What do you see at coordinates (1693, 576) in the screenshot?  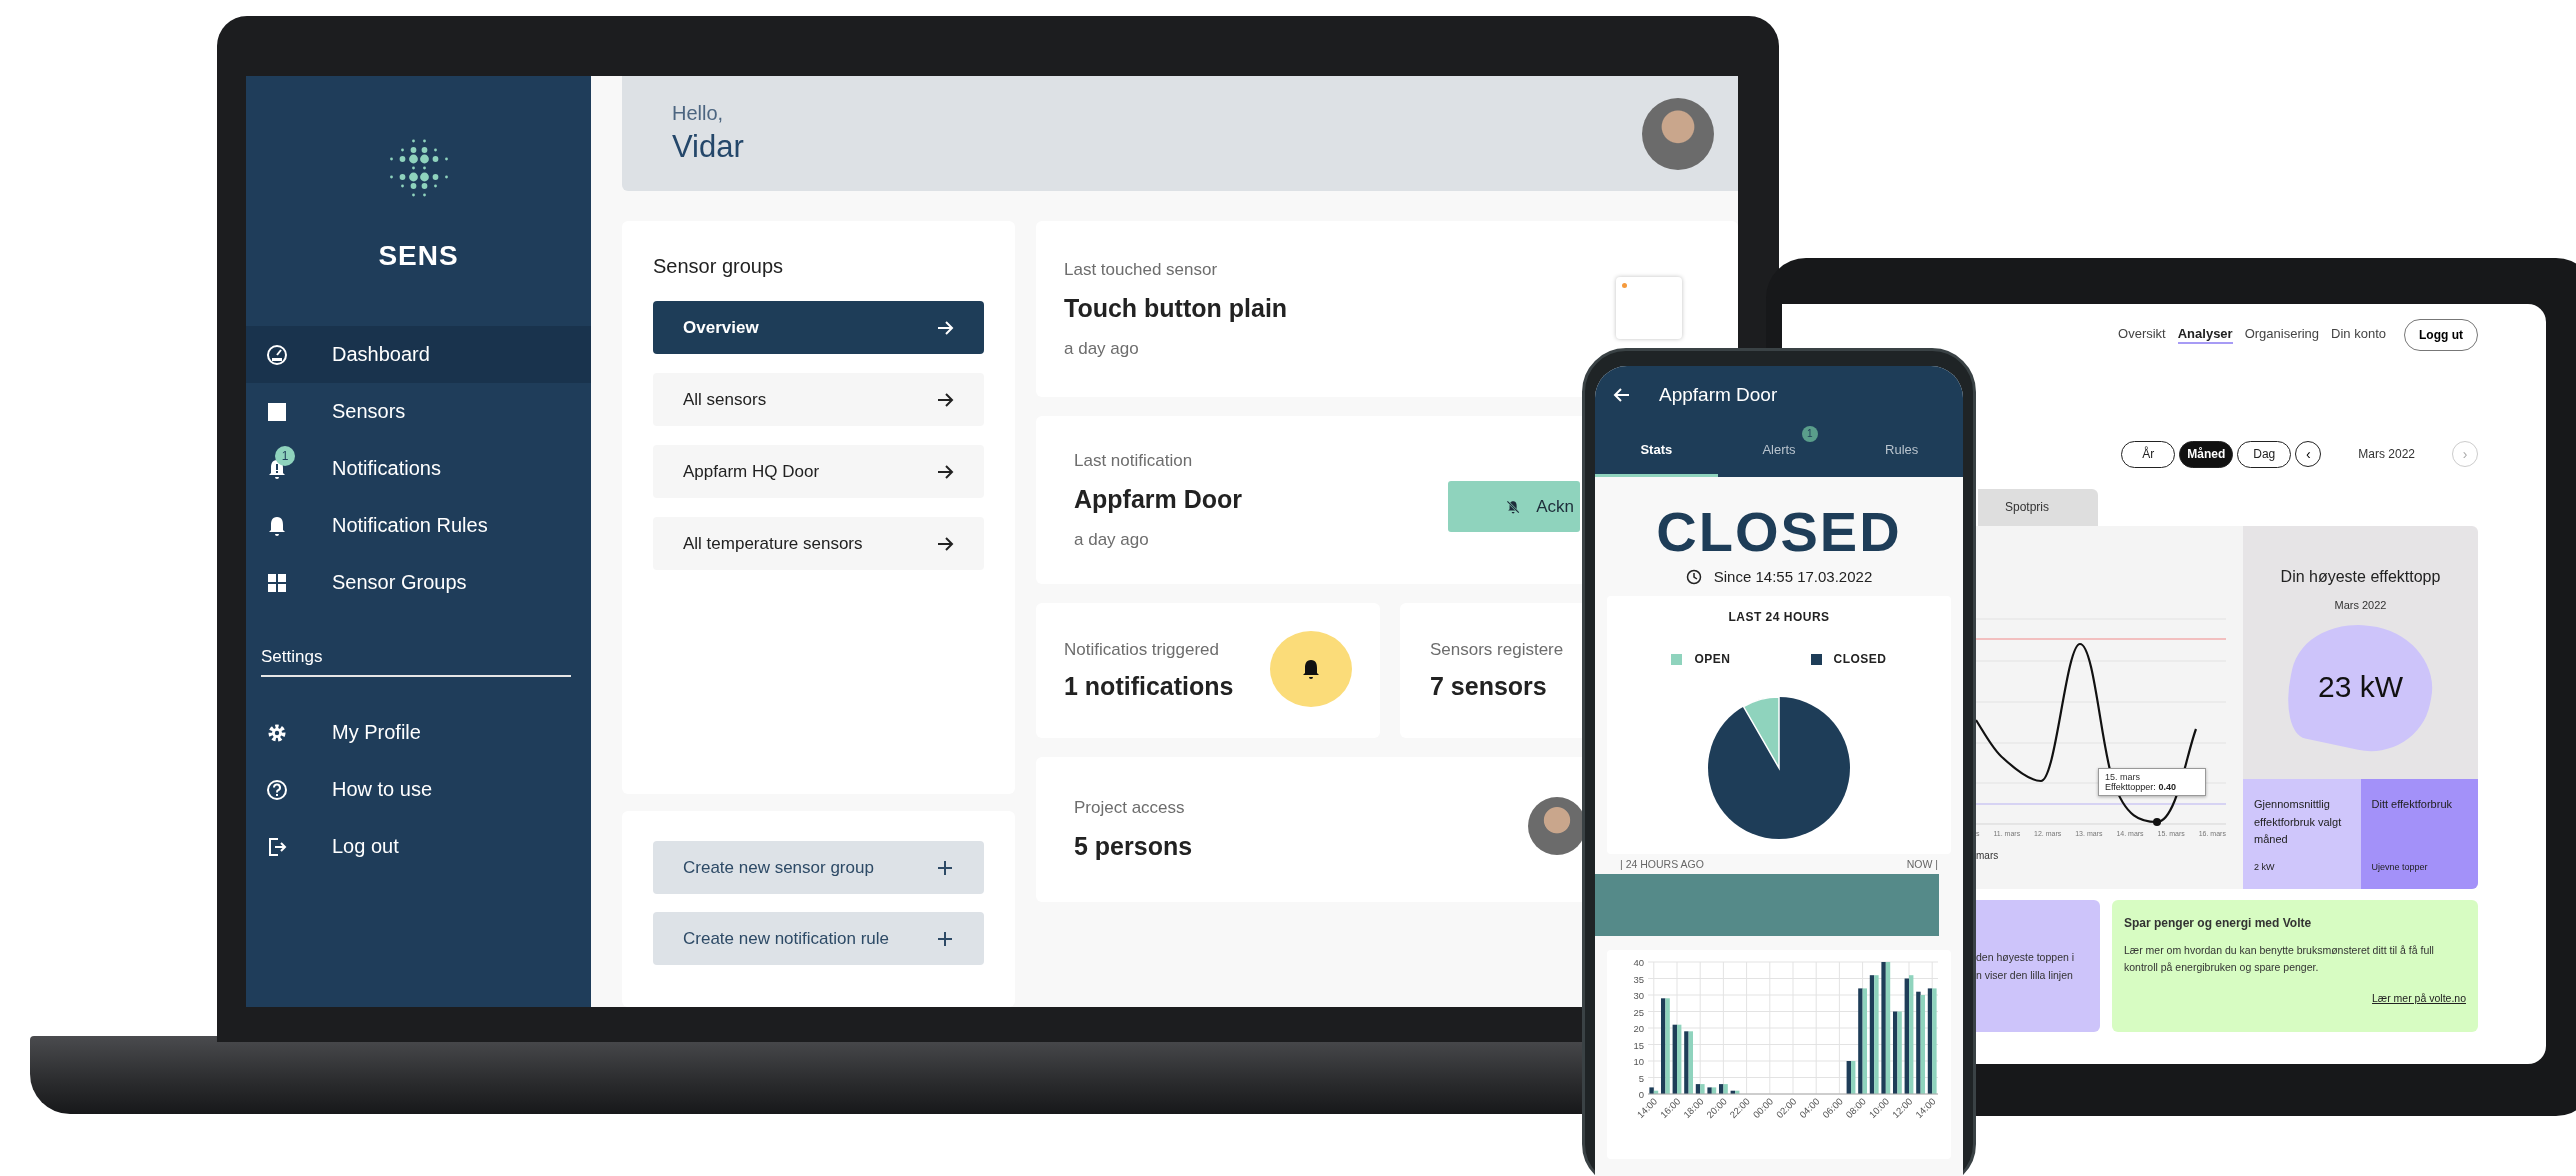 I see `clock-icon` at bounding box center [1693, 576].